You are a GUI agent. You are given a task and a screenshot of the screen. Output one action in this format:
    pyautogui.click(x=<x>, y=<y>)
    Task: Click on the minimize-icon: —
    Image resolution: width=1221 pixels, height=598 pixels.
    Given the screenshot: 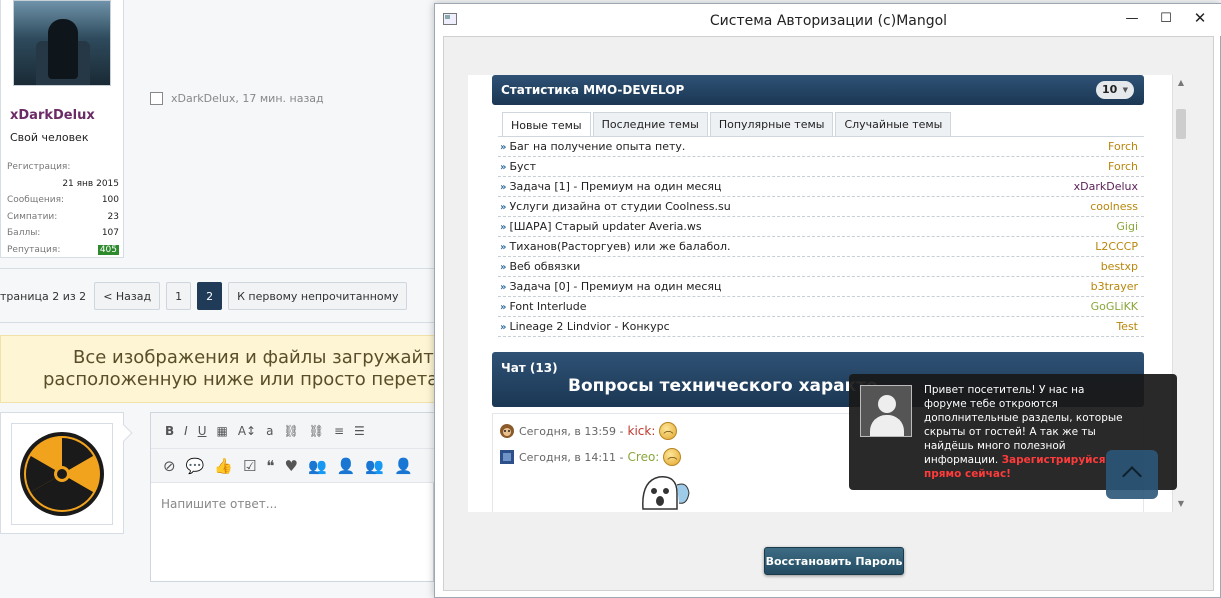 What is the action you would take?
    pyautogui.click(x=1132, y=18)
    